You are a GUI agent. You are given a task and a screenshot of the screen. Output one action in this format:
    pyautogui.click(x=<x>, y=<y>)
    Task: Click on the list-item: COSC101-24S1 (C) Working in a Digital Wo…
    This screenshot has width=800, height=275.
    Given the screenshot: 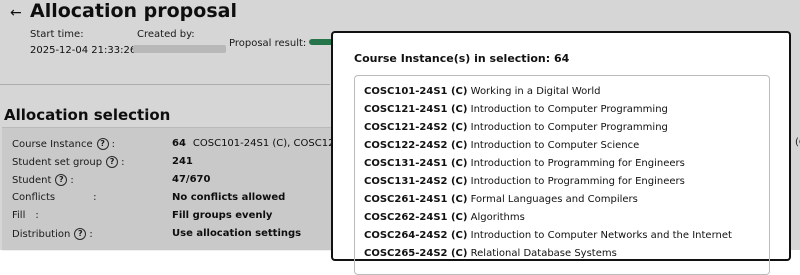 What is the action you would take?
    pyautogui.click(x=482, y=91)
    